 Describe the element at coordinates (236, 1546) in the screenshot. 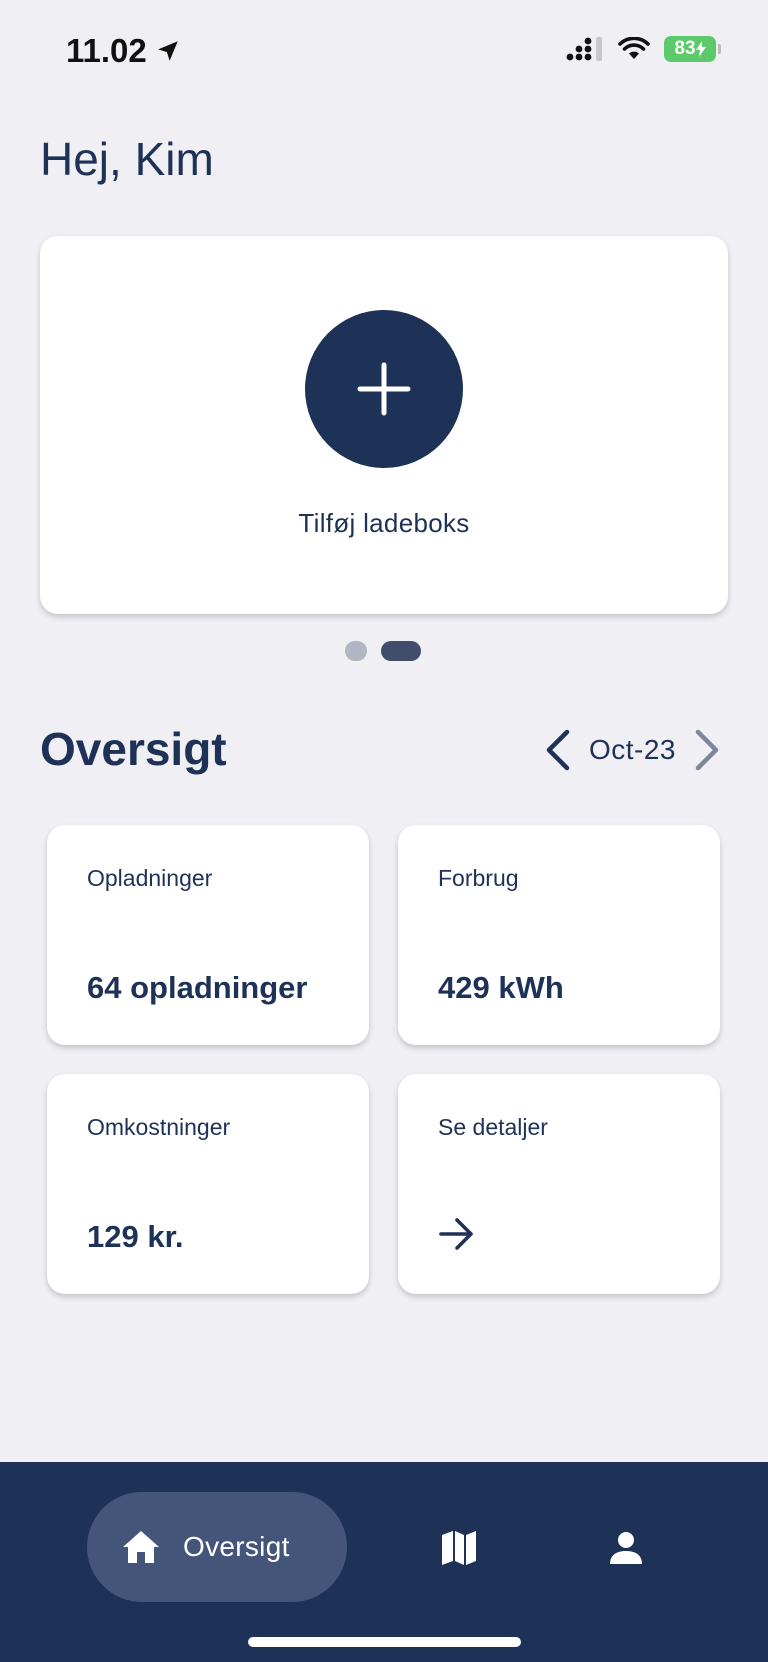

I see `nav-item-overview-label: Oversigt` at that location.